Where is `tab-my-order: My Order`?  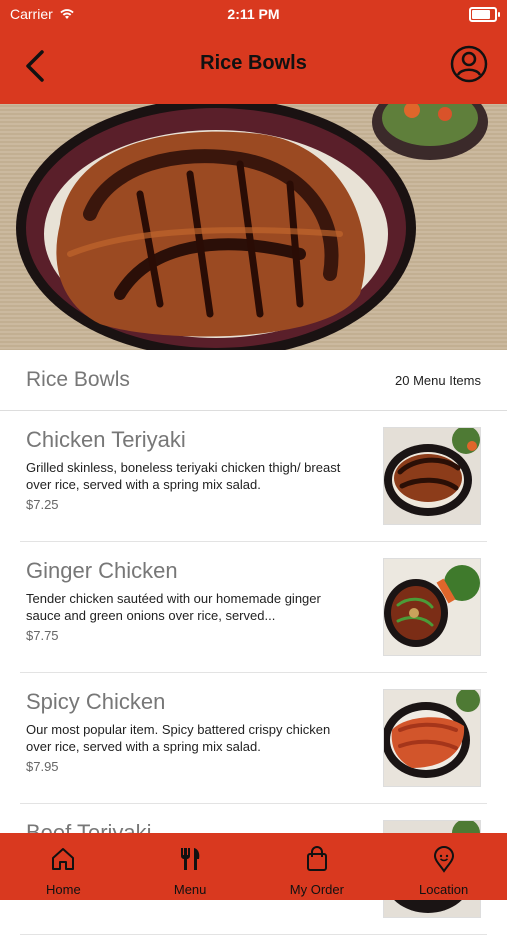 tab-my-order: My Order is located at coordinates (317, 866).